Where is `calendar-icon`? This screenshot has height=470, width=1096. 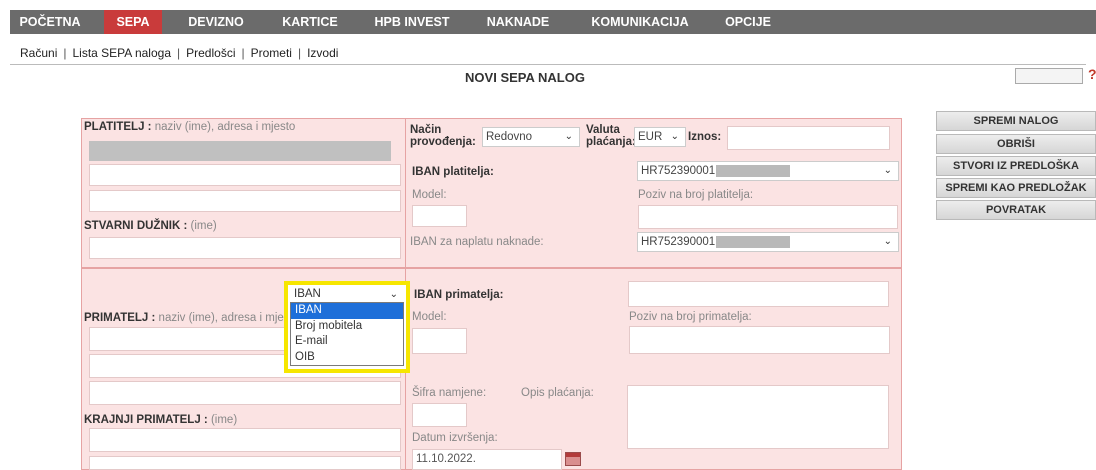
calendar-icon is located at coordinates (573, 459).